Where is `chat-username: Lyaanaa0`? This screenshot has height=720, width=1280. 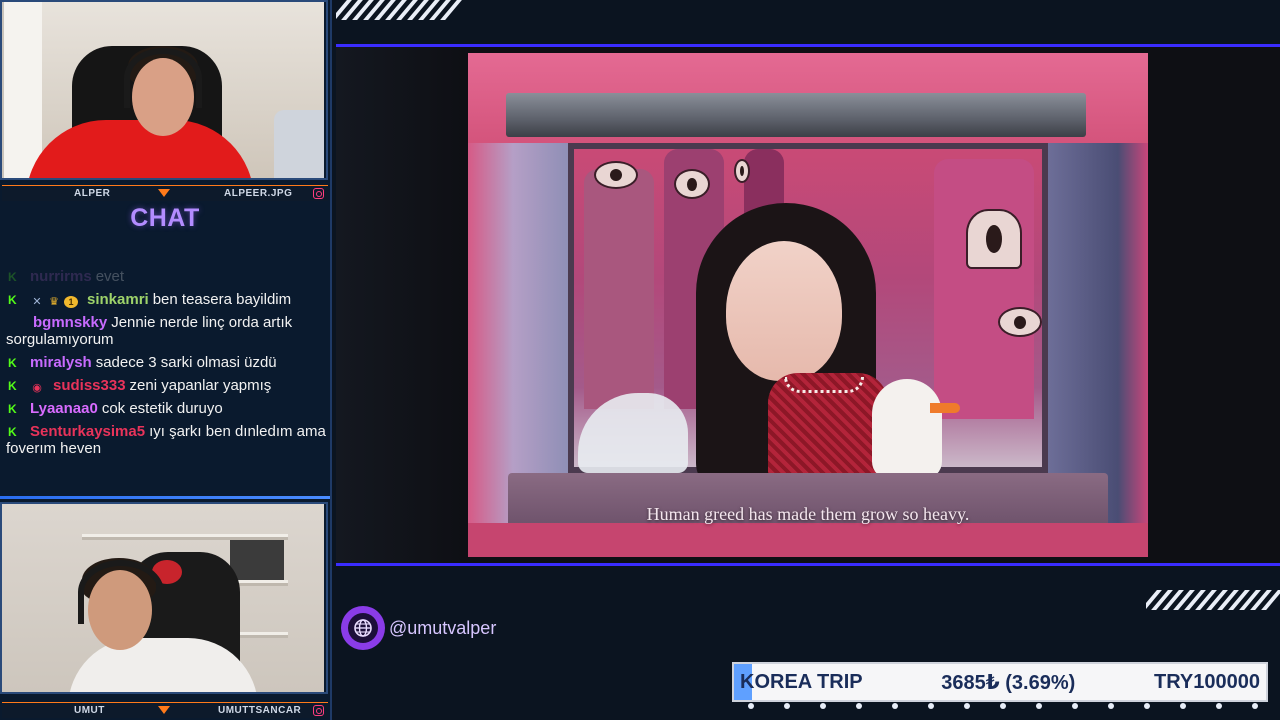 chat-username: Lyaanaa0 is located at coordinates (64, 408).